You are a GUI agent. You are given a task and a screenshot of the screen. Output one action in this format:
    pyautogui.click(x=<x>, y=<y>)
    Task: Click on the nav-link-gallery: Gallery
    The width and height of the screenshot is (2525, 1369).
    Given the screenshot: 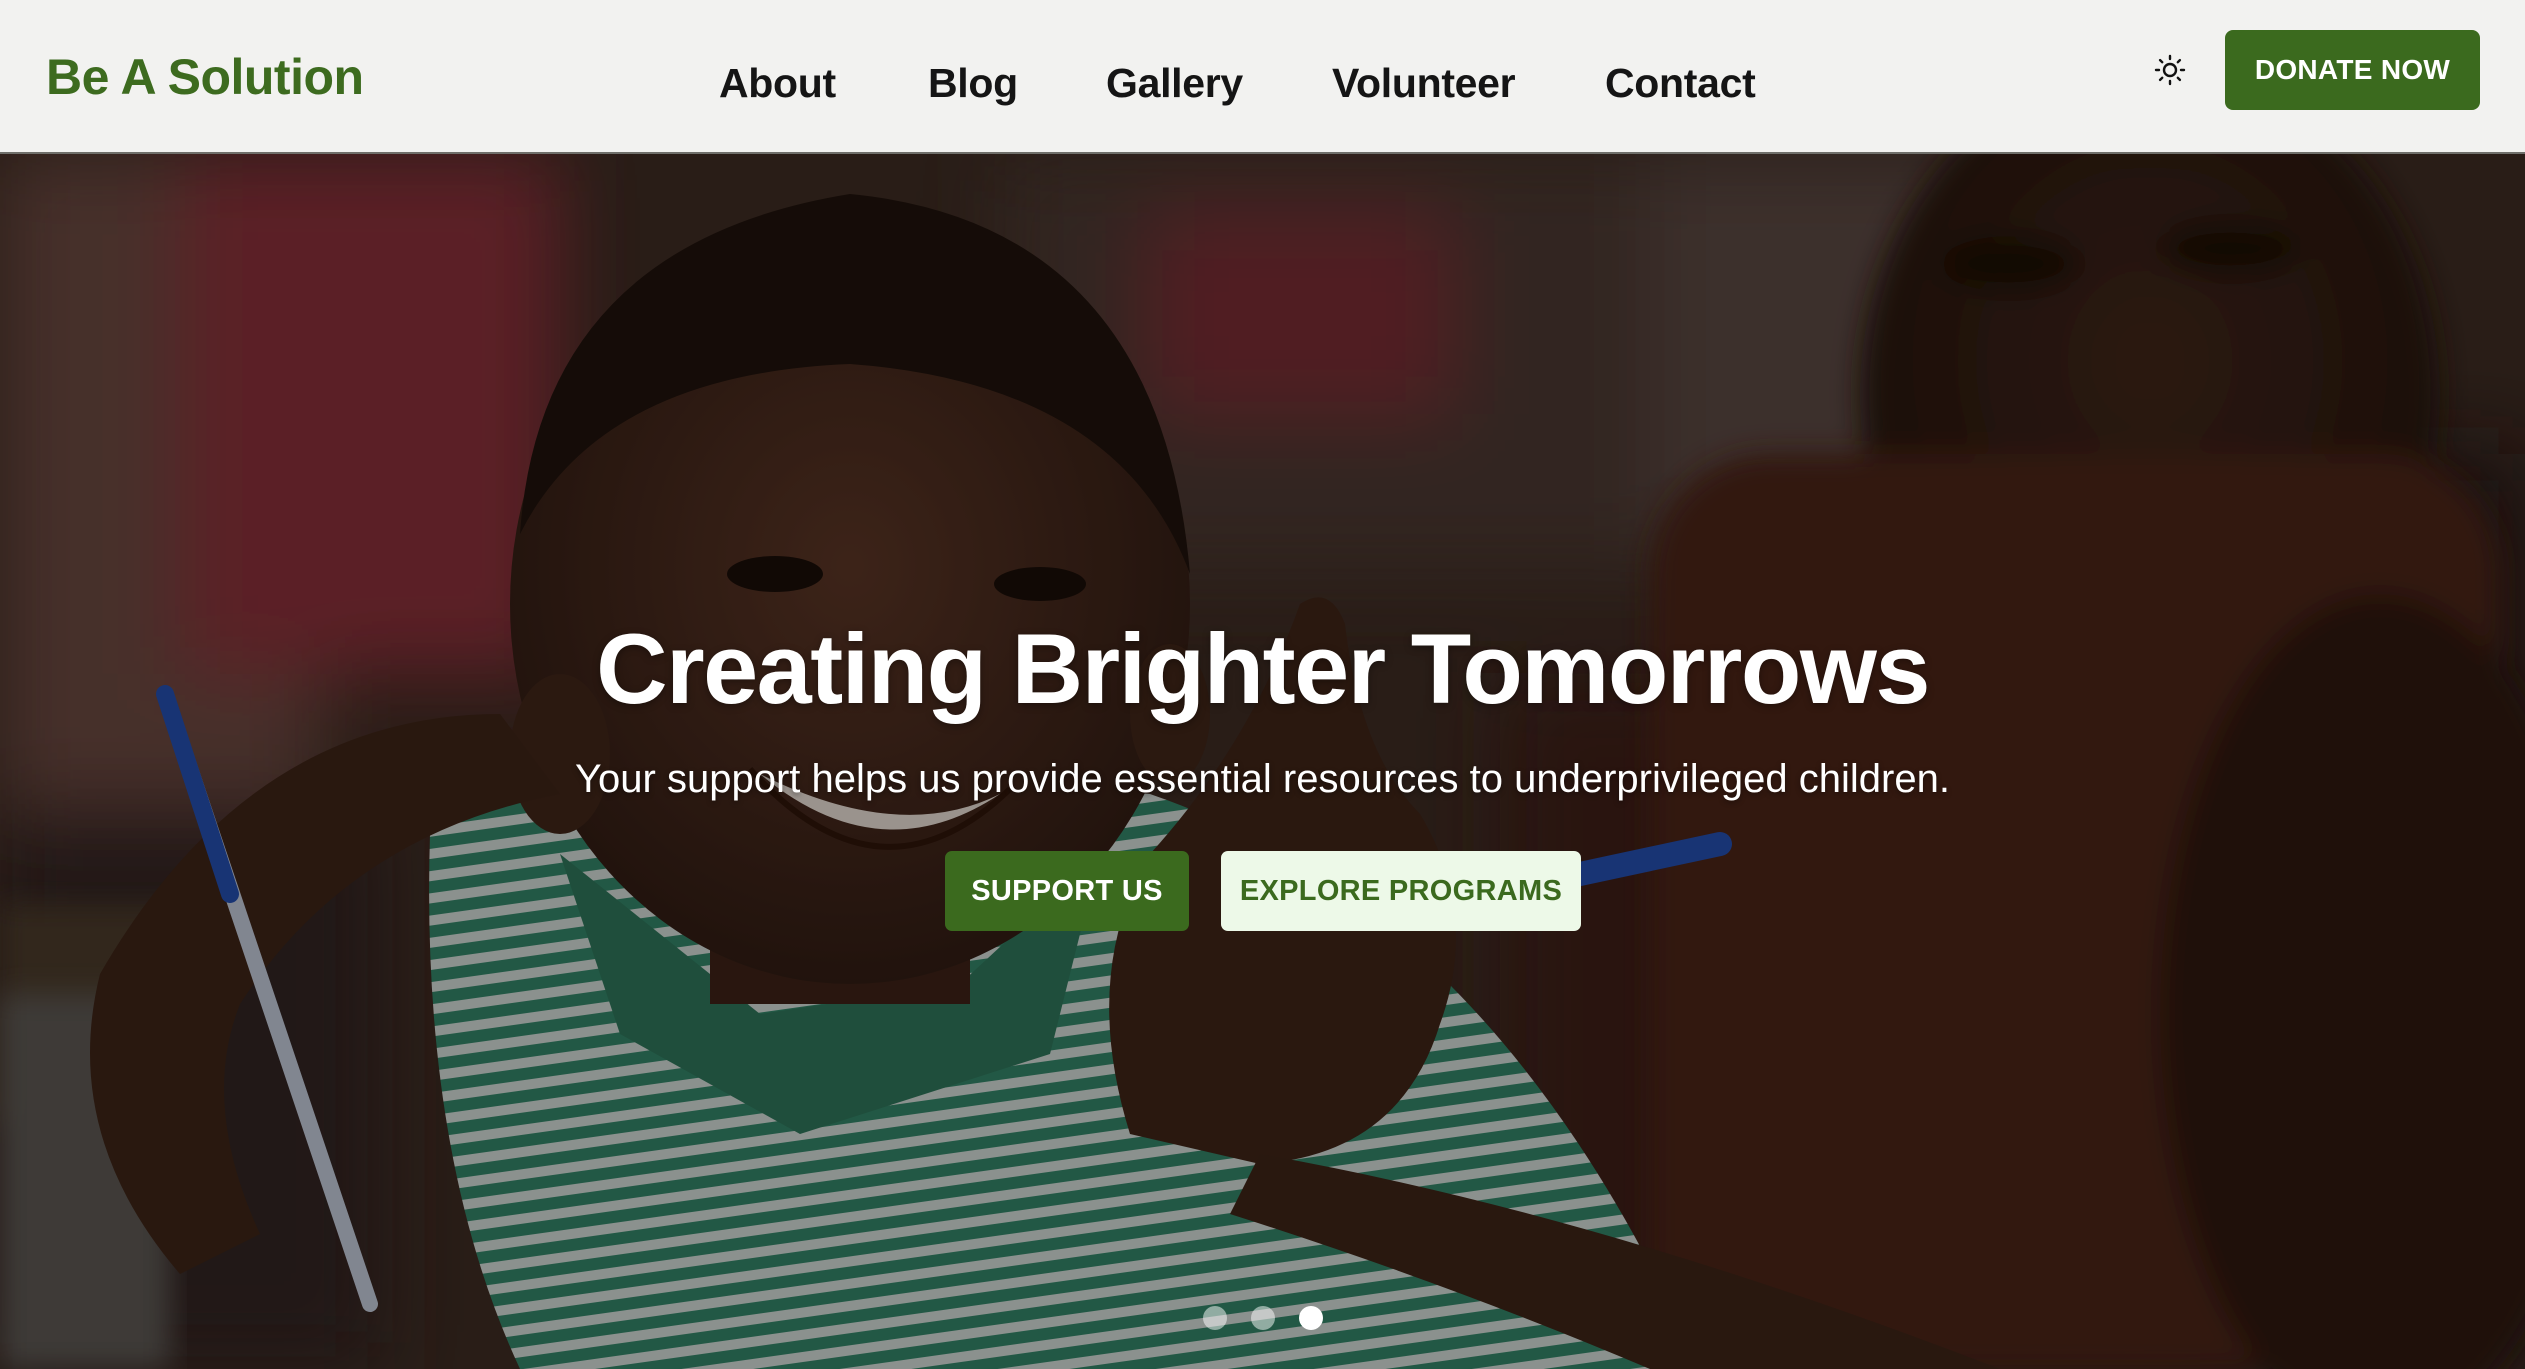 What is the action you would take?
    pyautogui.click(x=1174, y=83)
    